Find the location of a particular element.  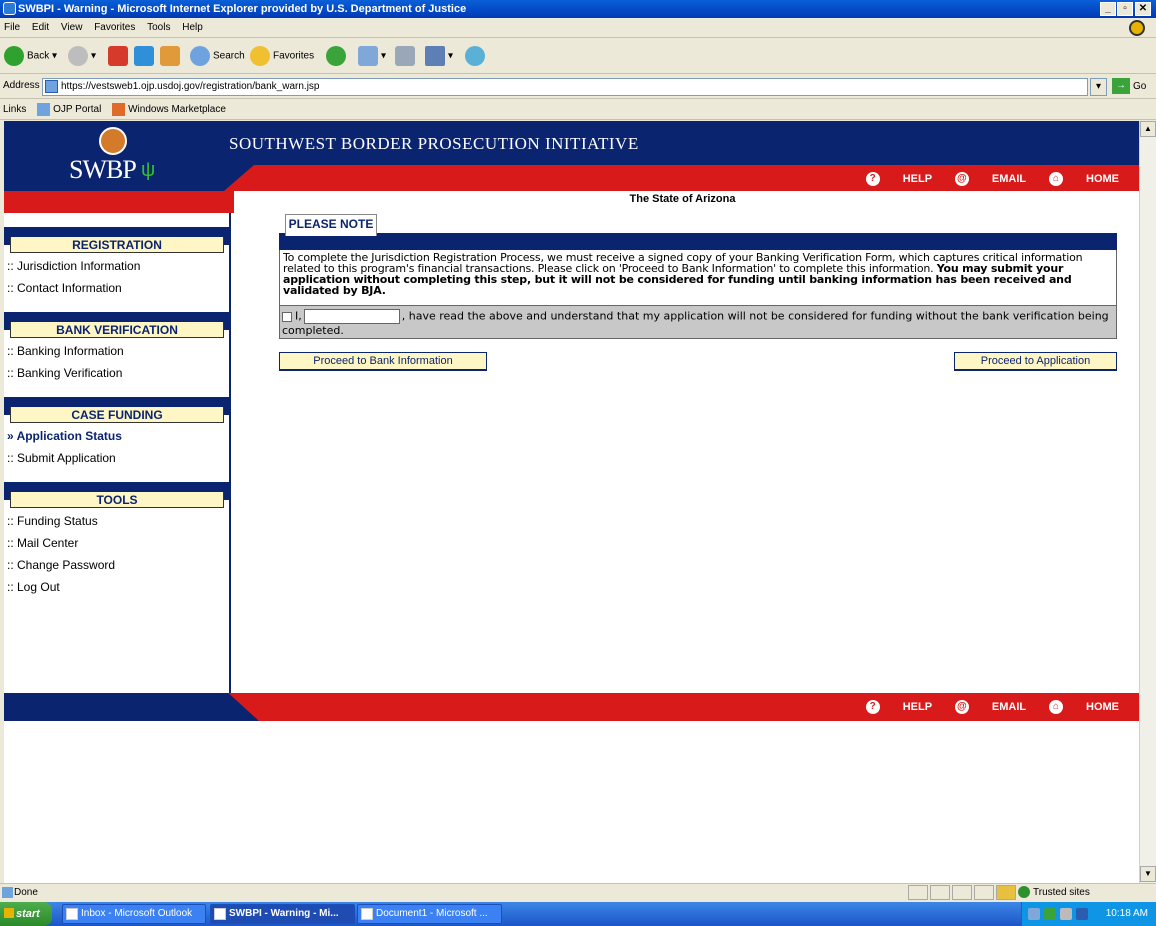

sidebar-item-funding-status: :: Funding Status is located at coordinates (52, 521).